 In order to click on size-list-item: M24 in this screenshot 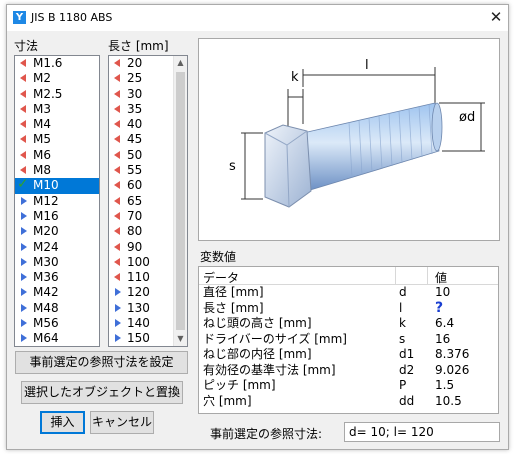, I will do `click(57, 247)`.